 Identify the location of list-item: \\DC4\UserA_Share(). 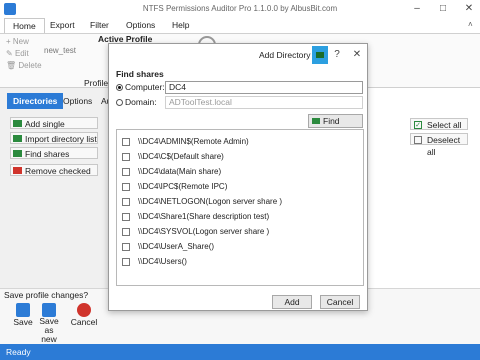
(237, 247).